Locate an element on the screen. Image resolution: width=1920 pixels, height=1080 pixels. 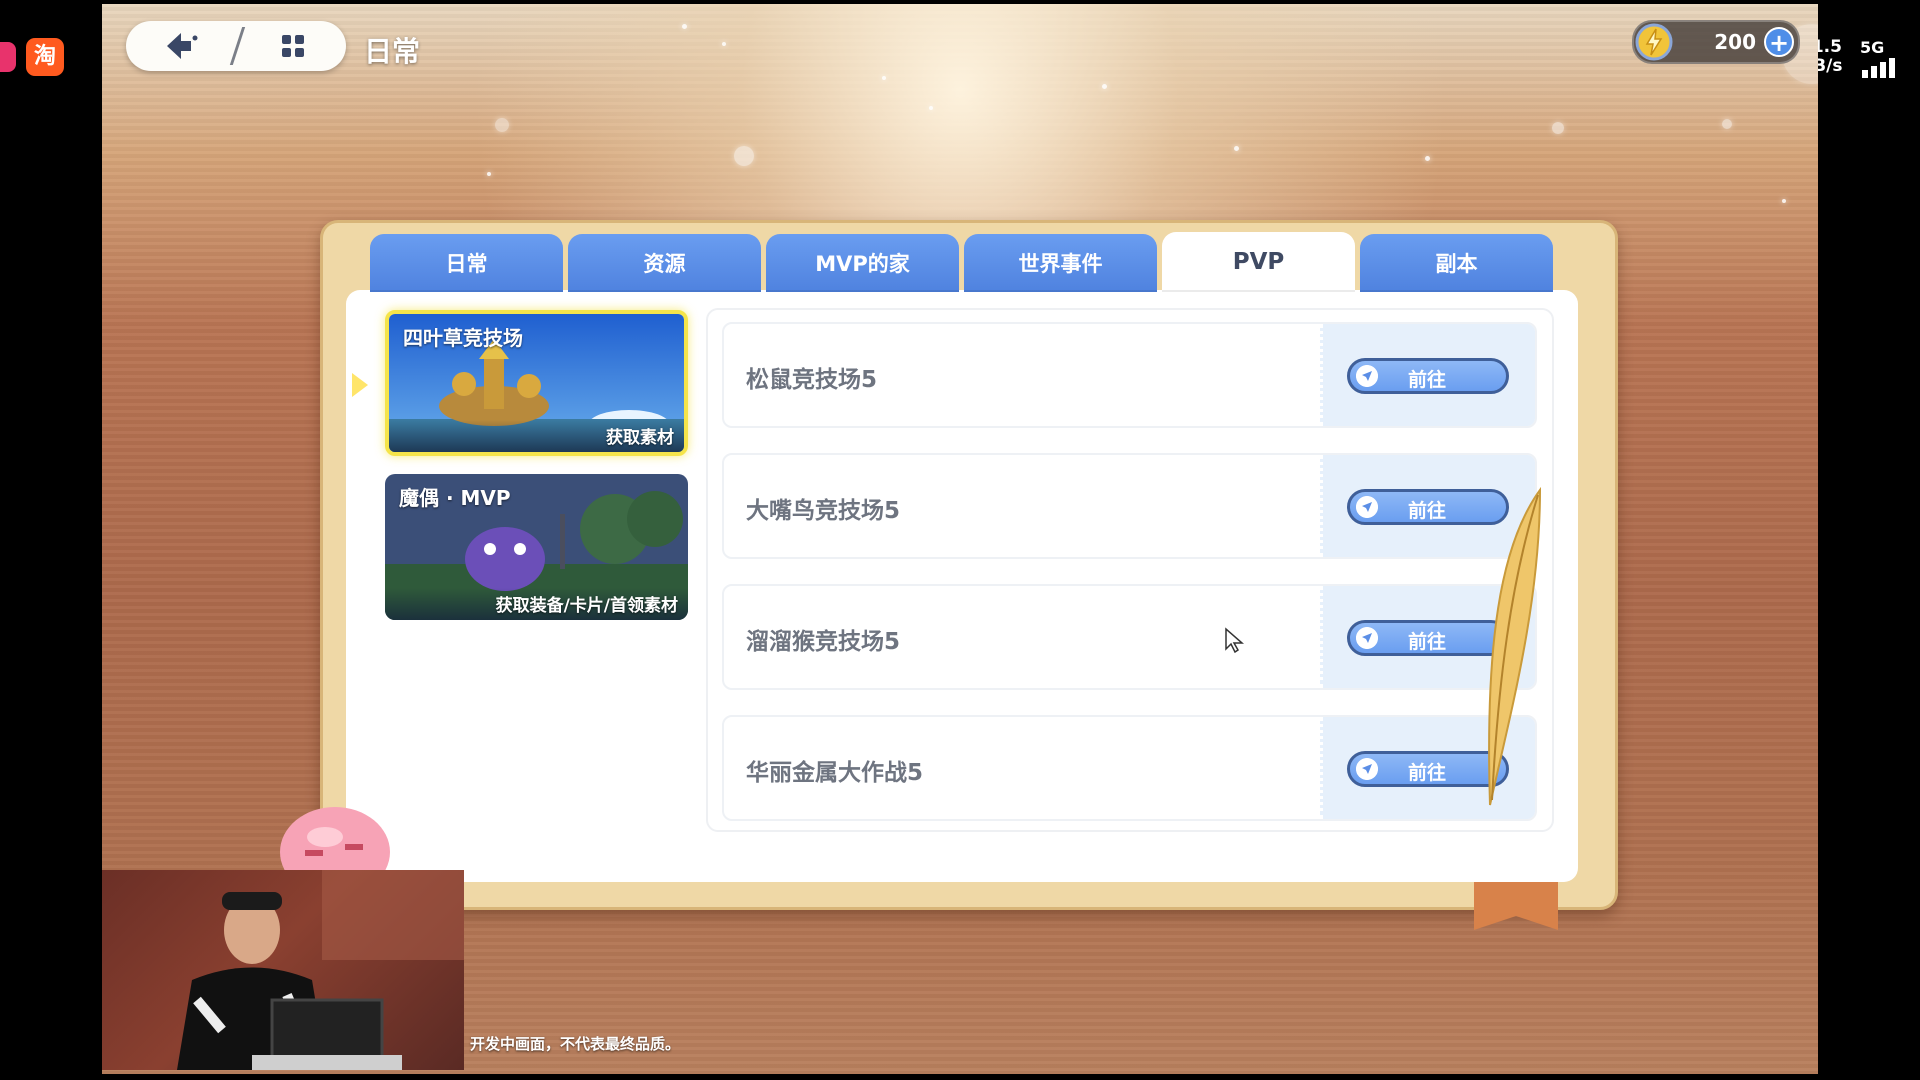
menu-button is located at coordinates (292, 46).